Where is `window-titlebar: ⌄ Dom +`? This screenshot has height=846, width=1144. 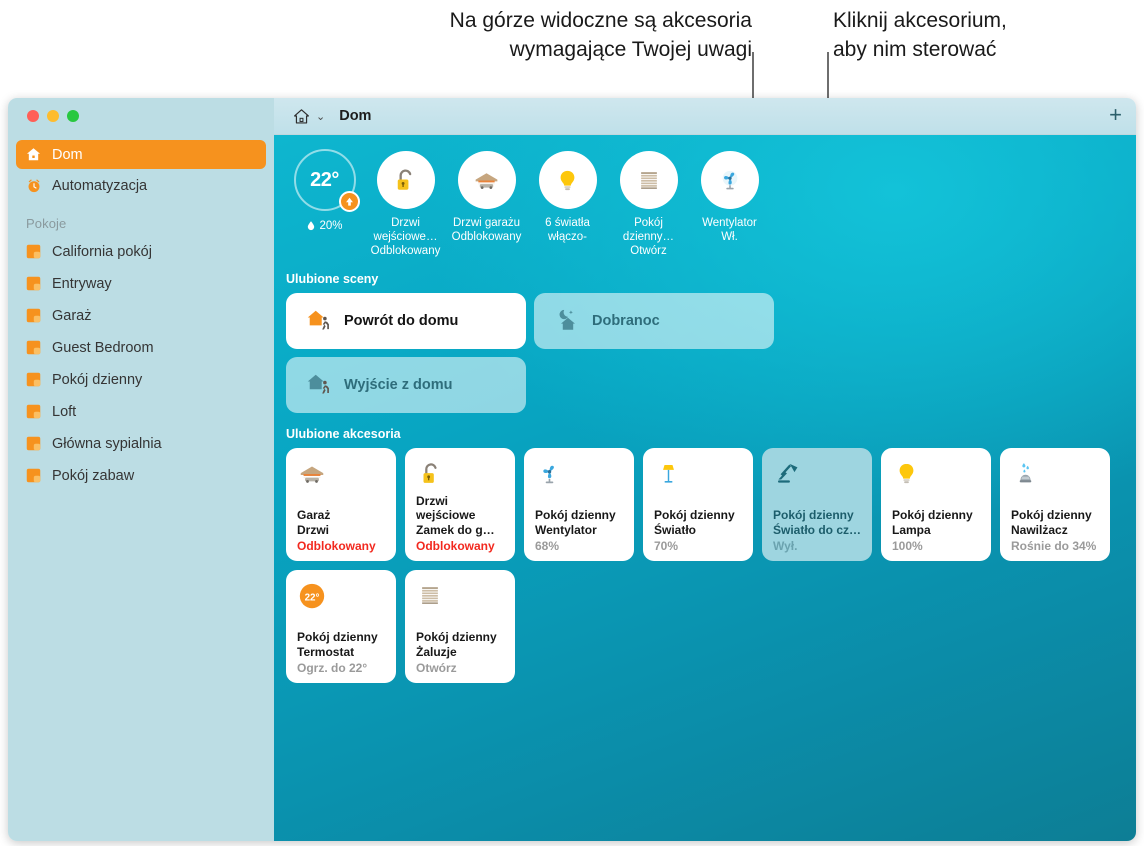
window-titlebar: ⌄ Dom + is located at coordinates (705, 116).